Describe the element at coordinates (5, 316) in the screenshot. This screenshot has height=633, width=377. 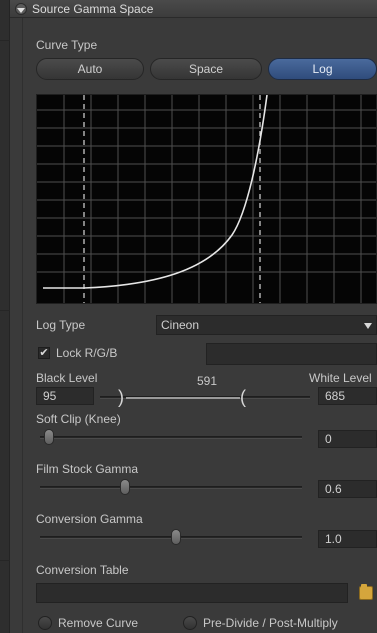
I see `panel-left-strip` at that location.